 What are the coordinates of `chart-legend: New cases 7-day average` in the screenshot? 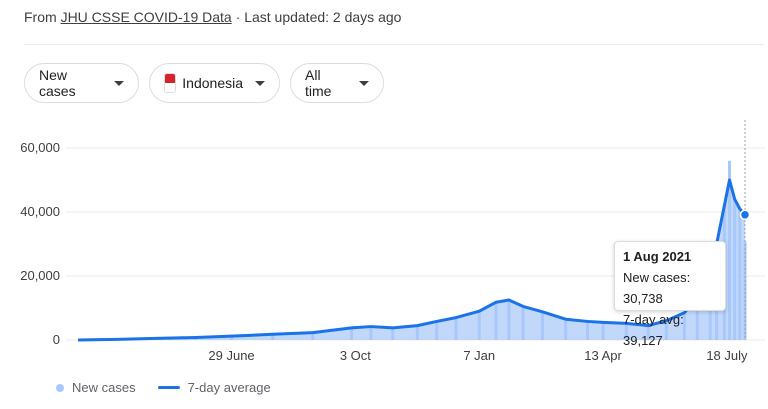 It's located at (174, 387).